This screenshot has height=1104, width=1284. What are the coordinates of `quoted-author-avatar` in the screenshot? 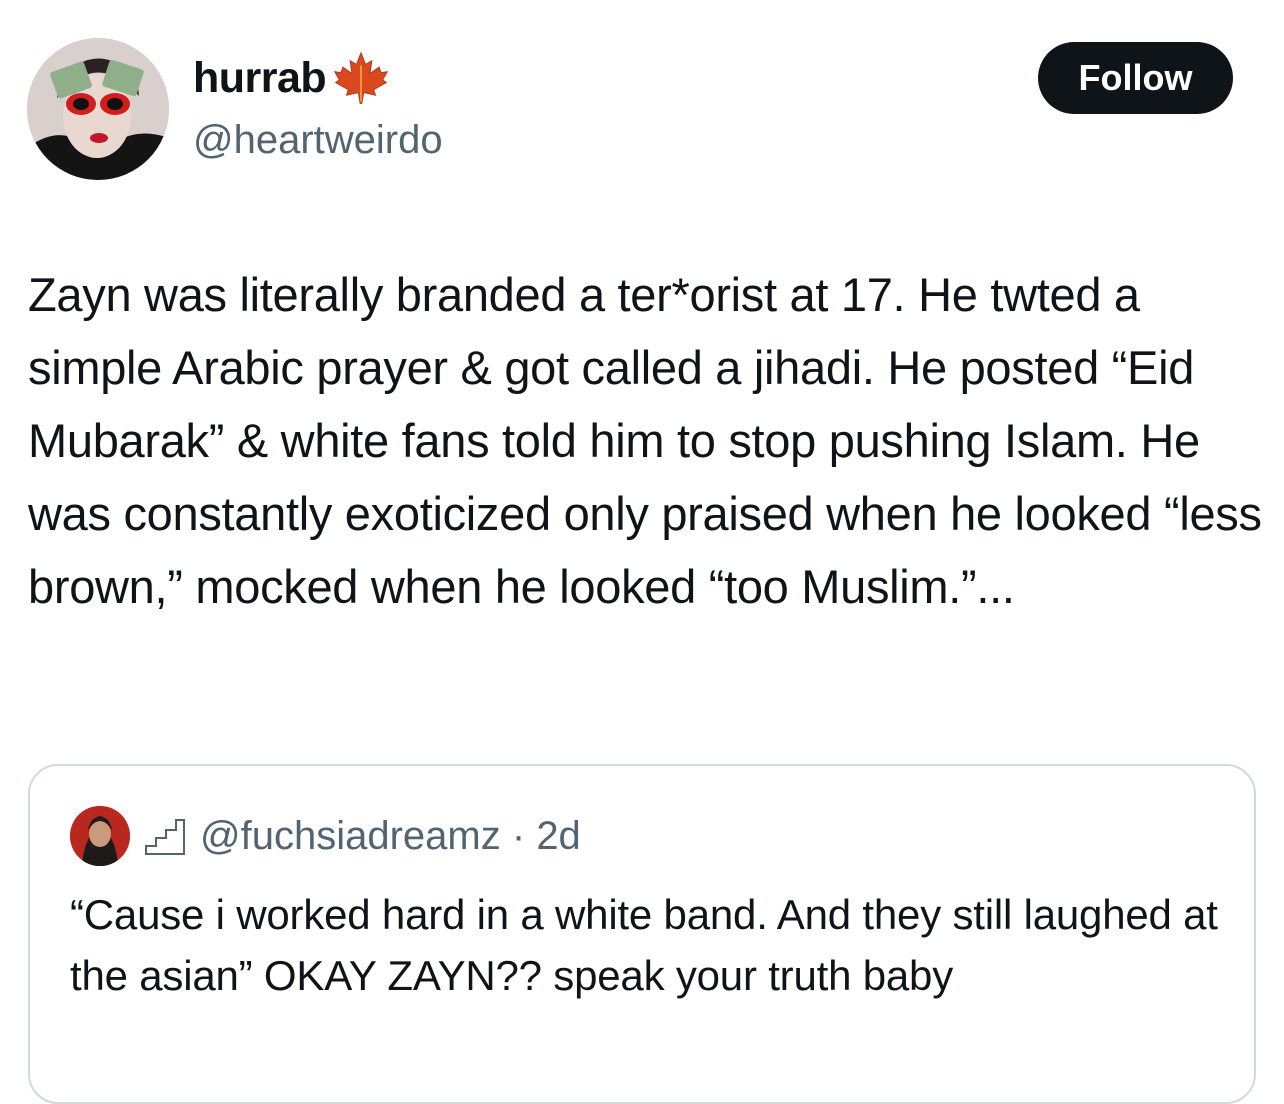 It's located at (100, 836).